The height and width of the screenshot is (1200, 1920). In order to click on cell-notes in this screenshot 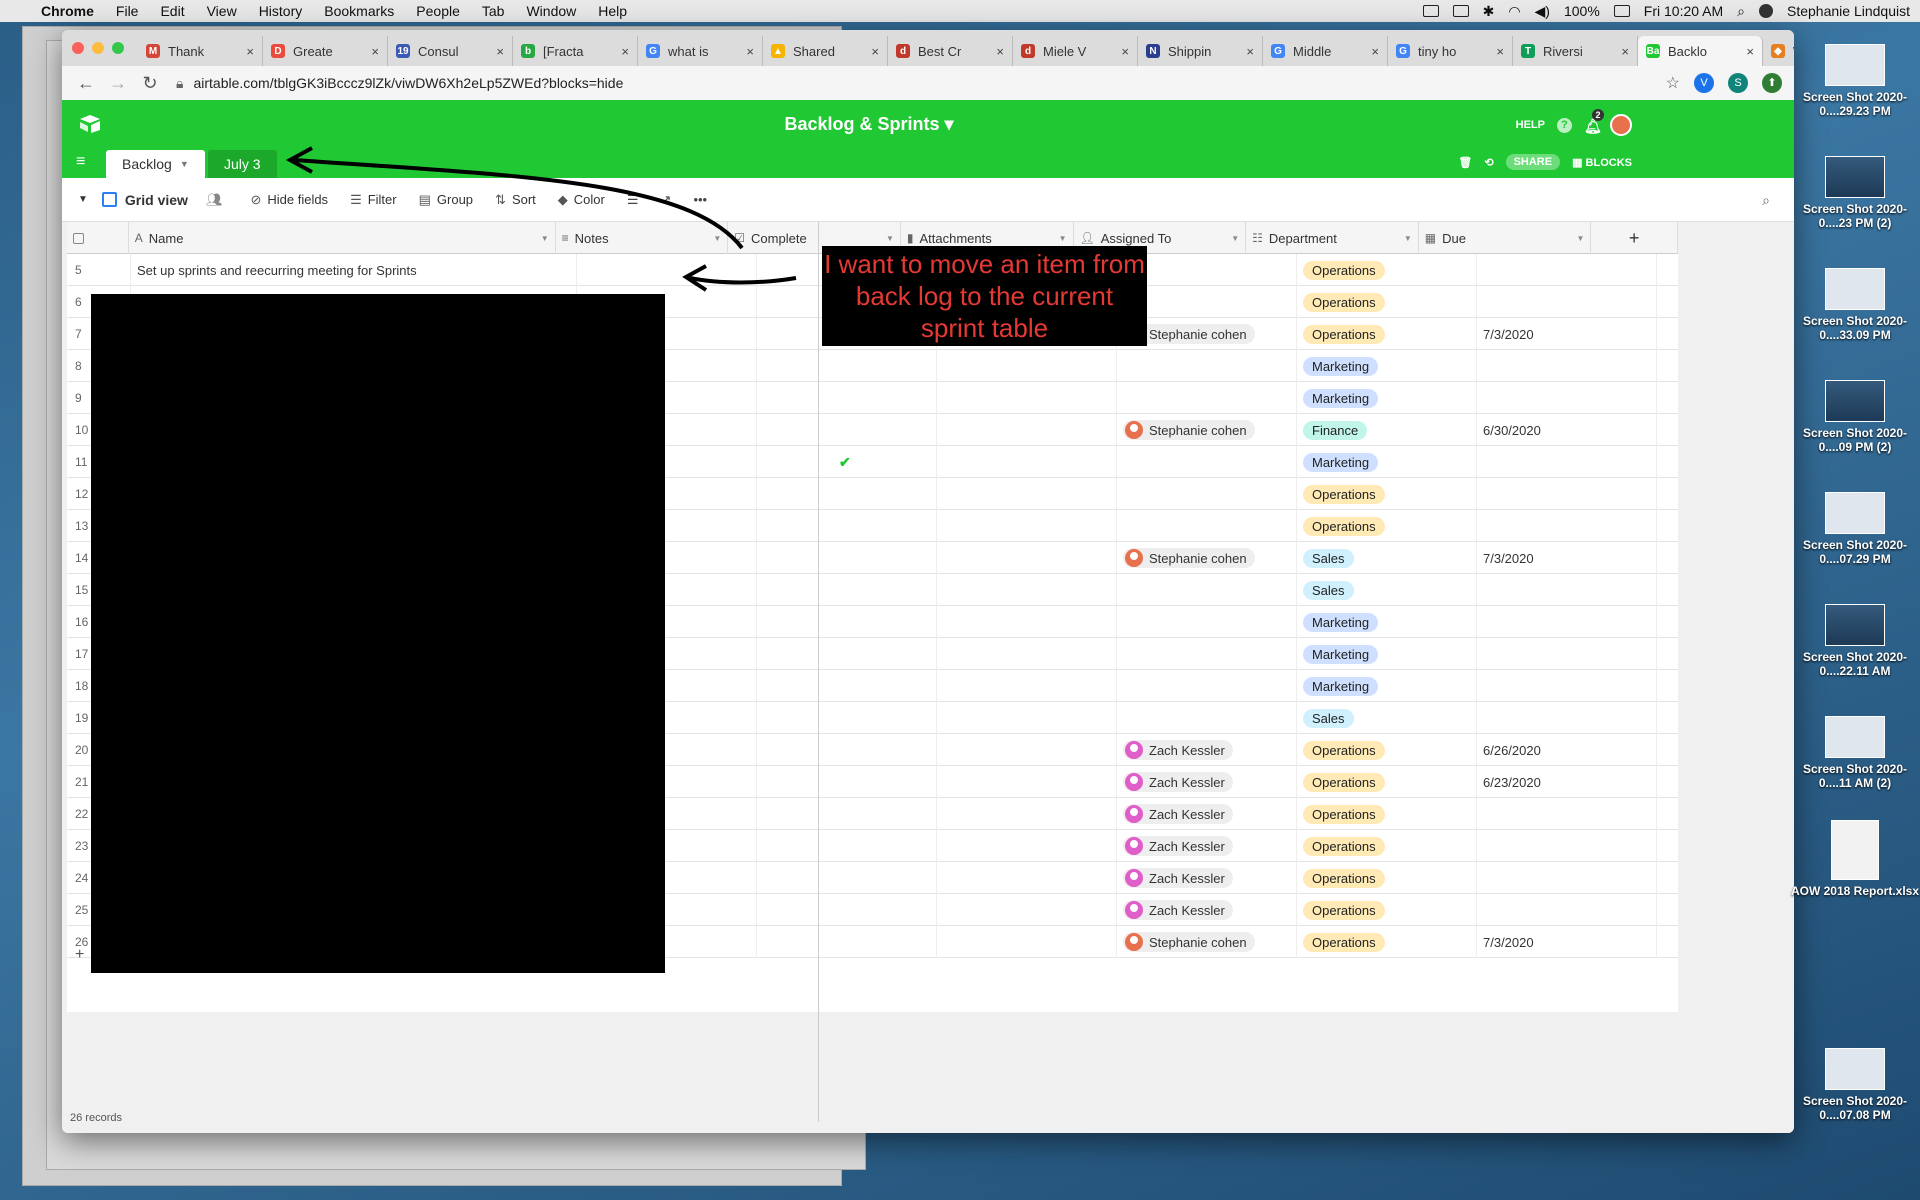, I will do `click(667, 270)`.